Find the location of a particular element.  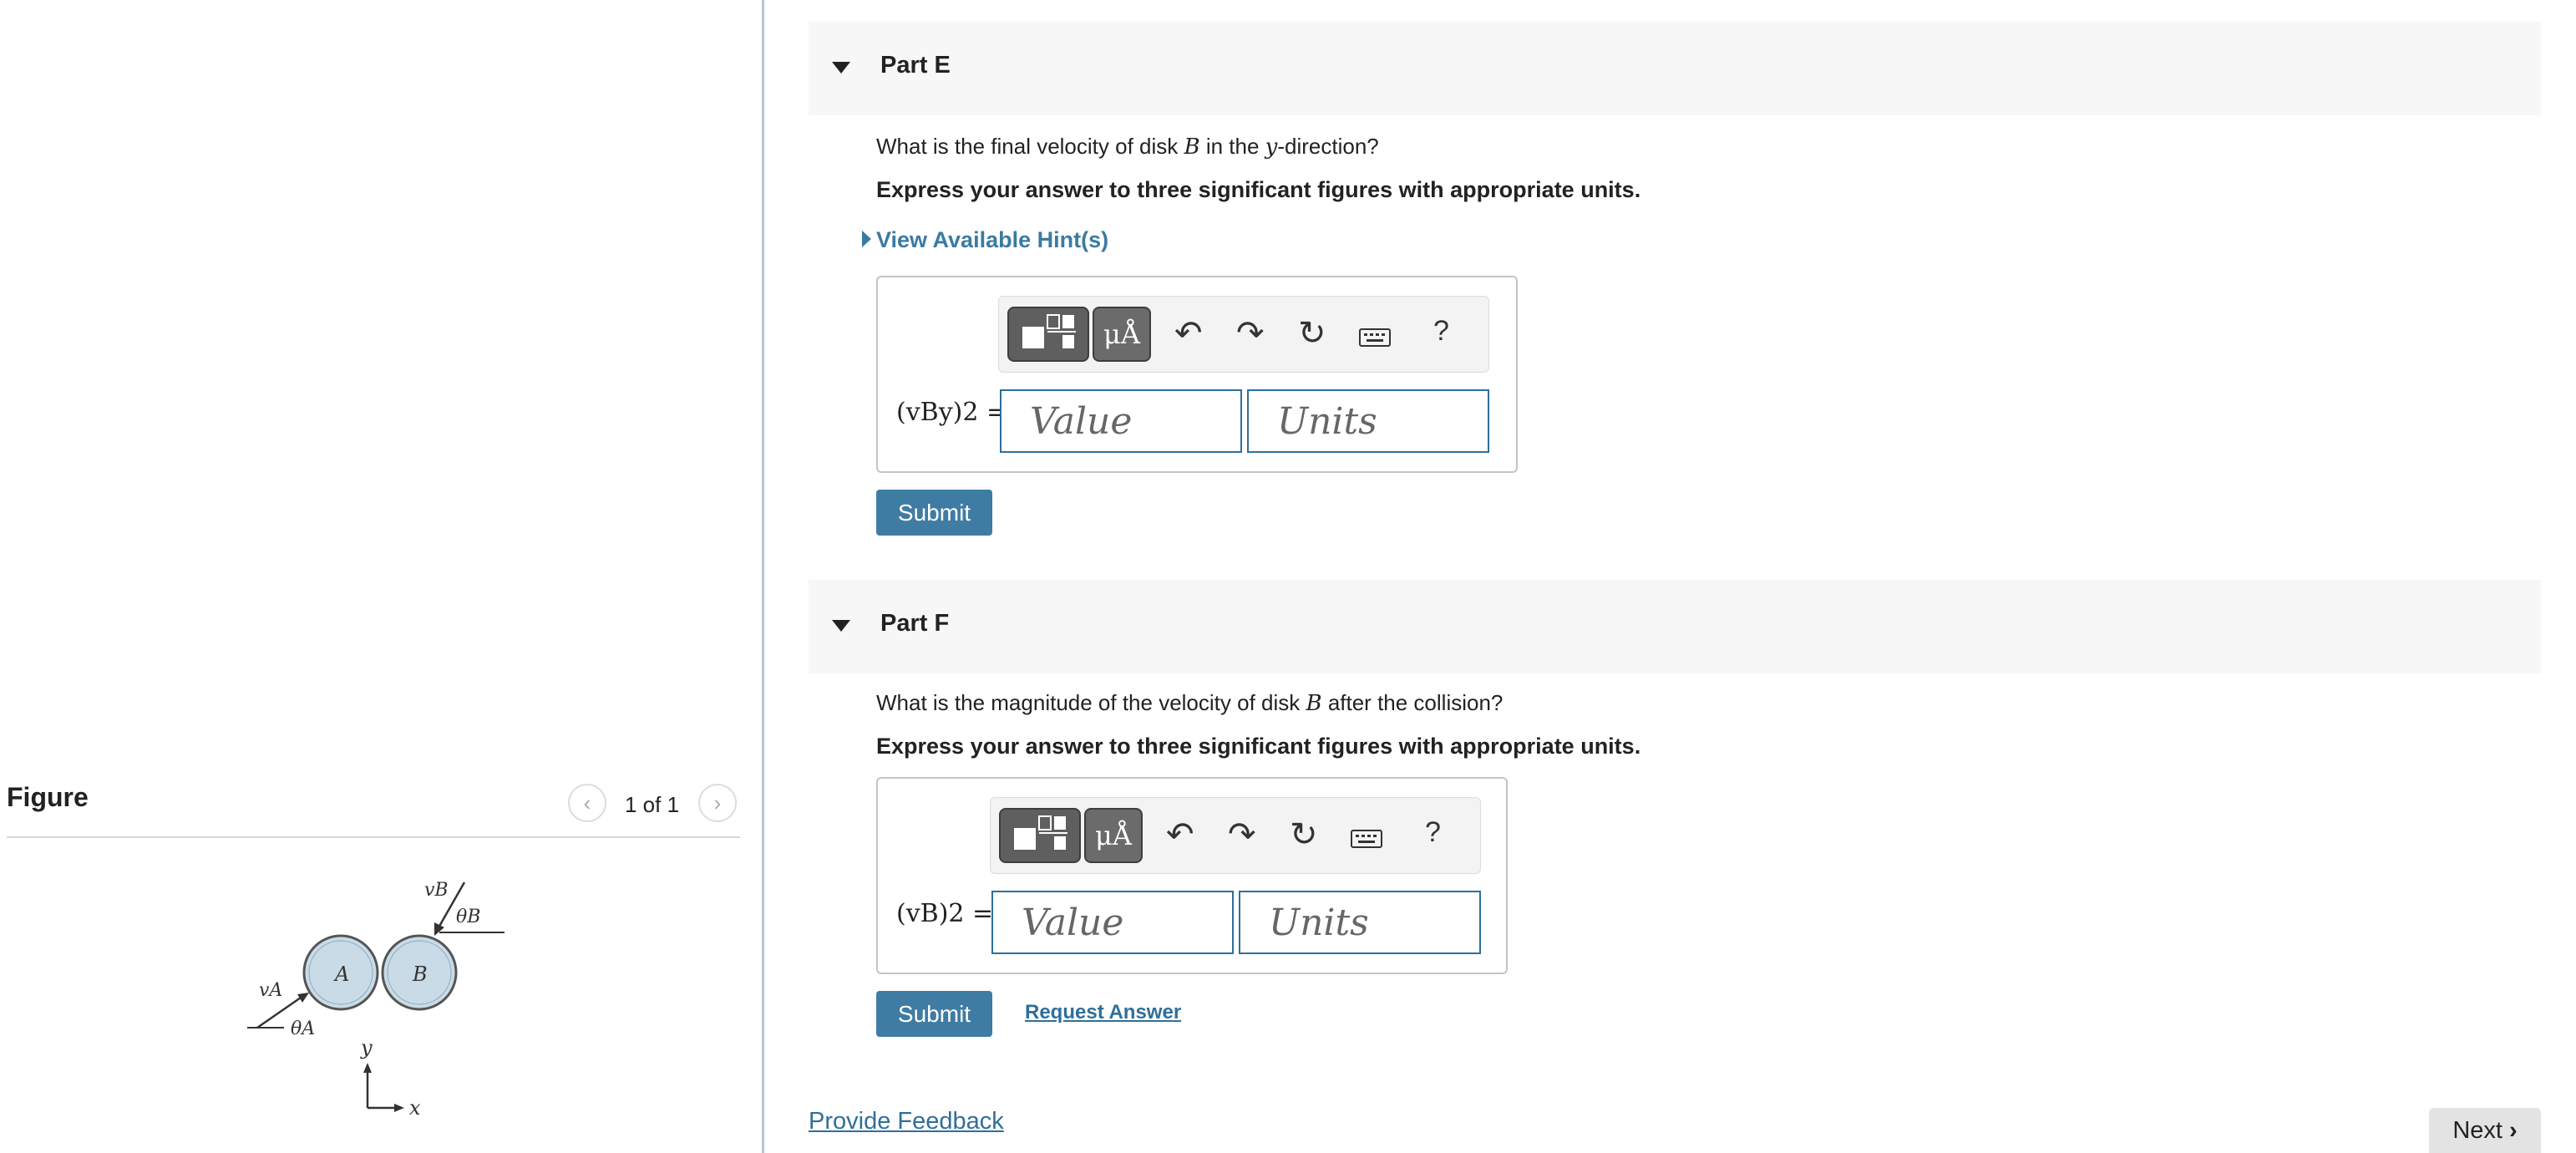

part-f-title: Part F is located at coordinates (915, 623).